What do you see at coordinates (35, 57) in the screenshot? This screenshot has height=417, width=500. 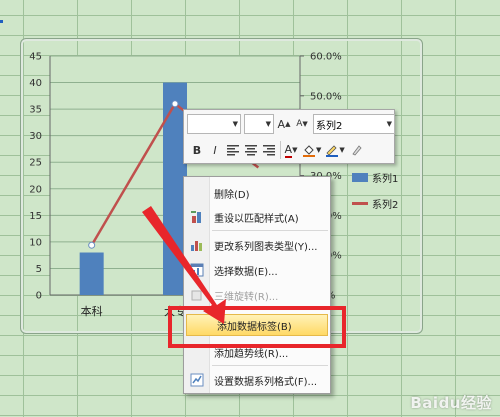 I see `left-axis-tick-label: 45` at bounding box center [35, 57].